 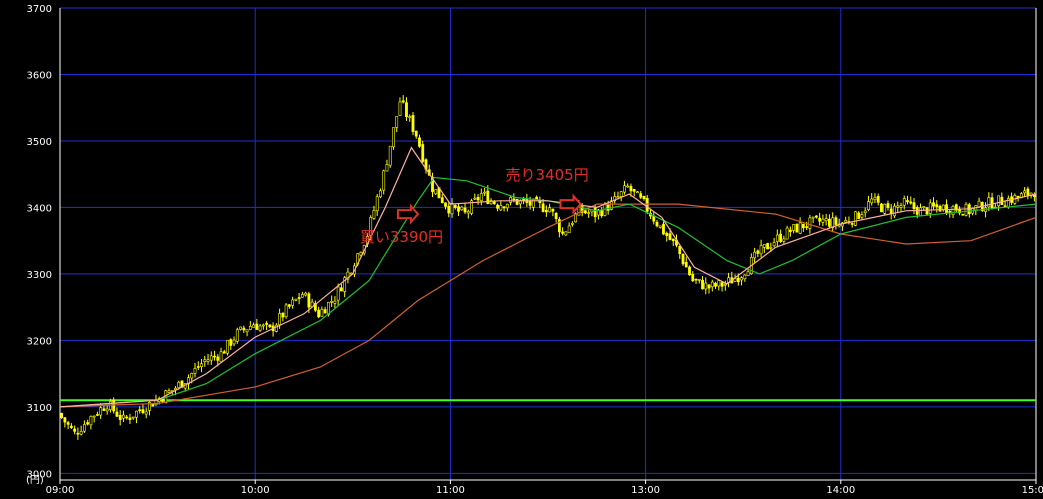 I want to click on x-tick-label: 09:00, so click(x=60, y=490).